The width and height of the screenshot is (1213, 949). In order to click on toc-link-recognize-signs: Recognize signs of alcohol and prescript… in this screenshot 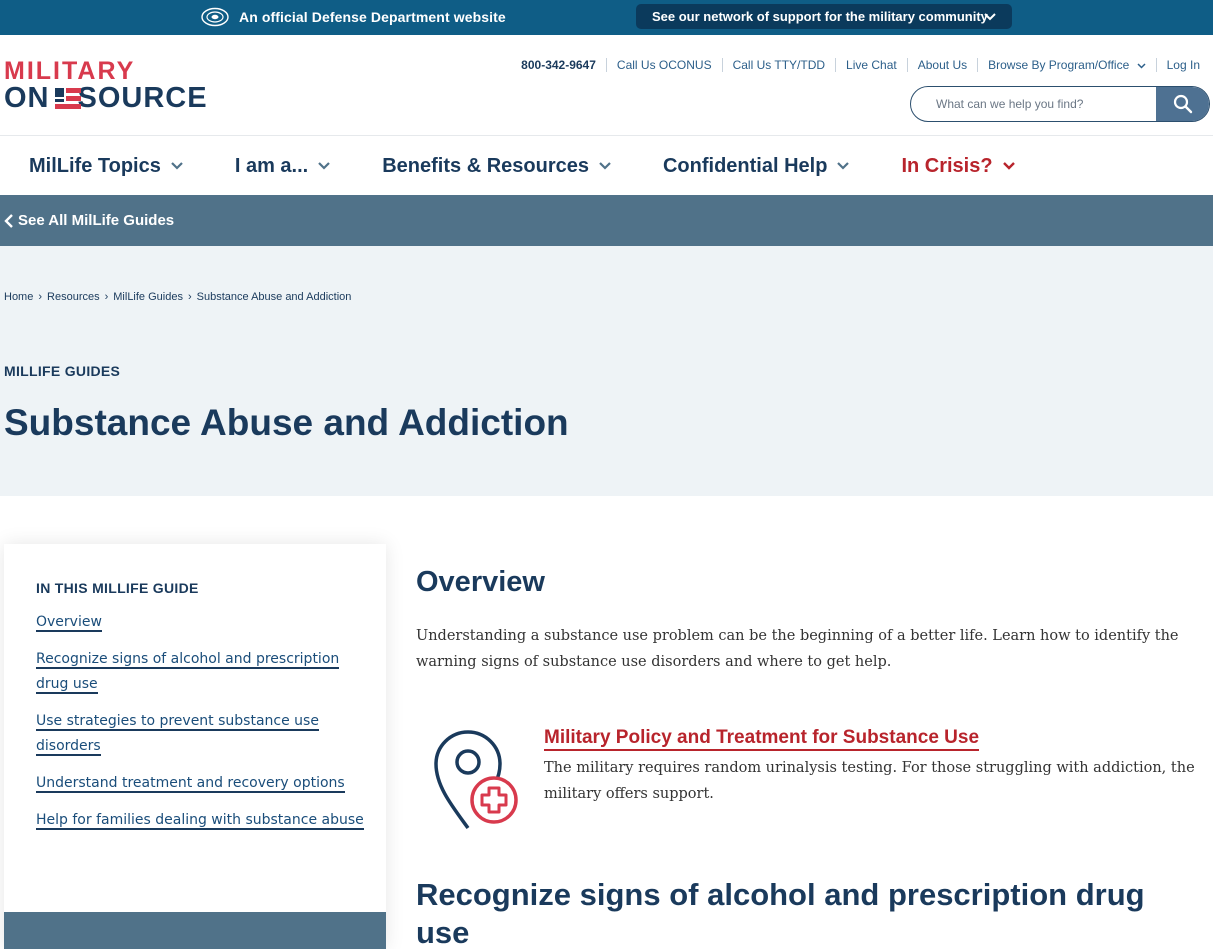, I will do `click(188, 672)`.